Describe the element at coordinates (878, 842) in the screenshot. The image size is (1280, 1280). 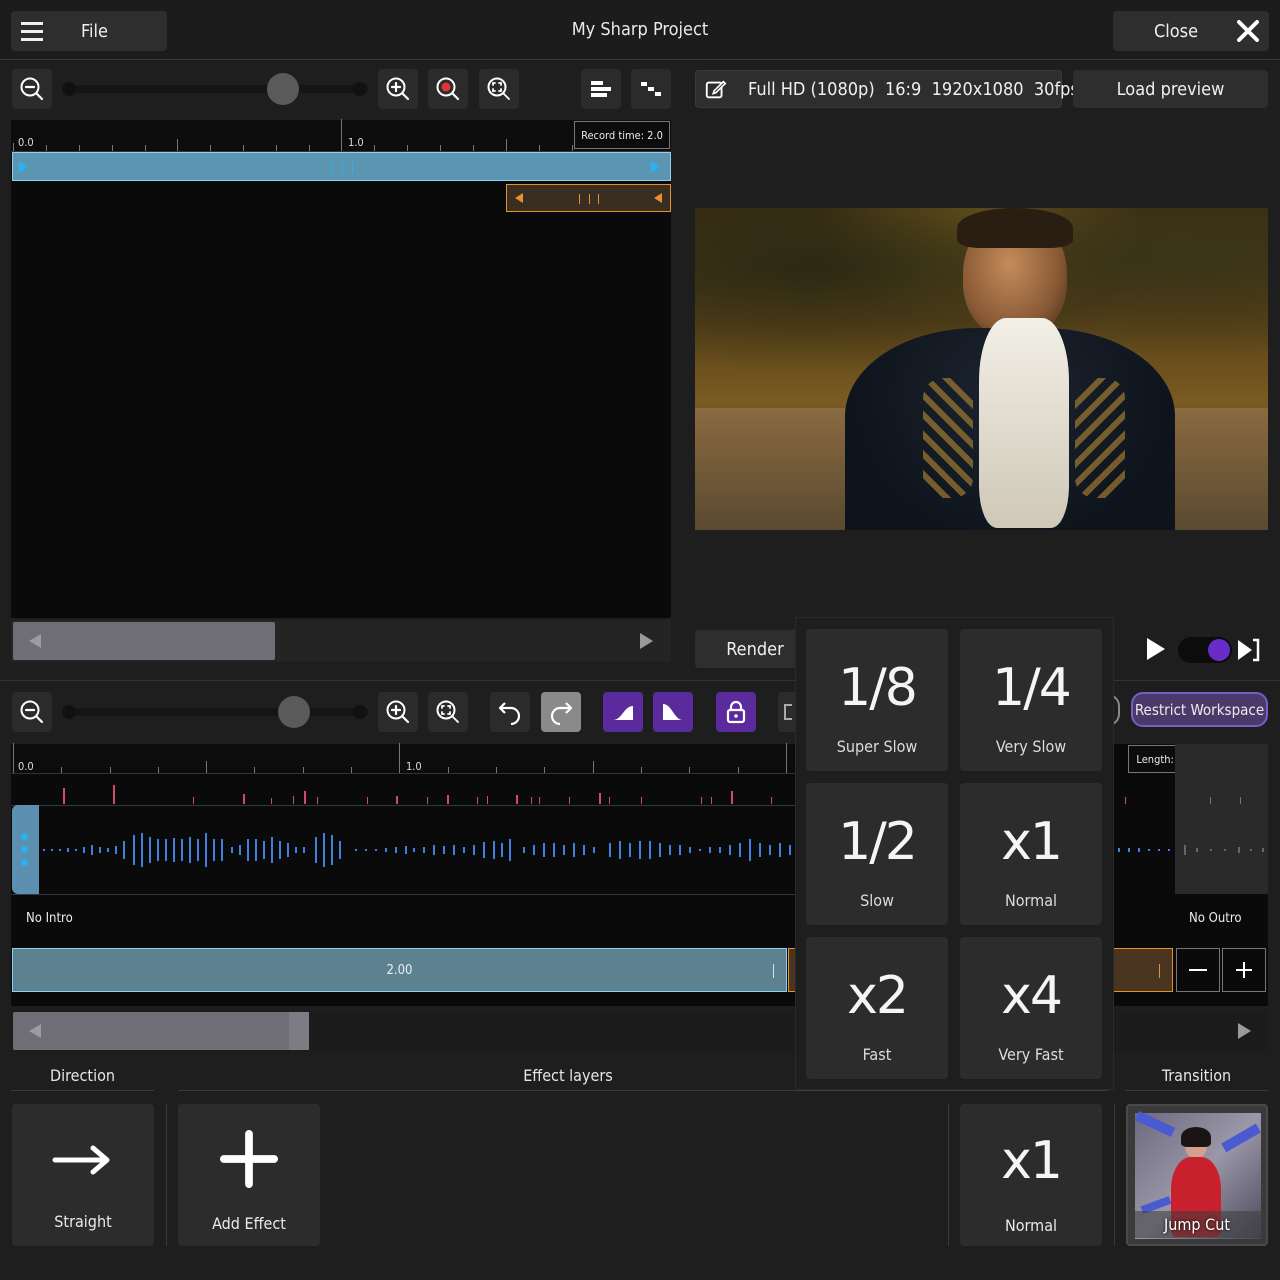
I see `speed-option-value: 1/2` at that location.